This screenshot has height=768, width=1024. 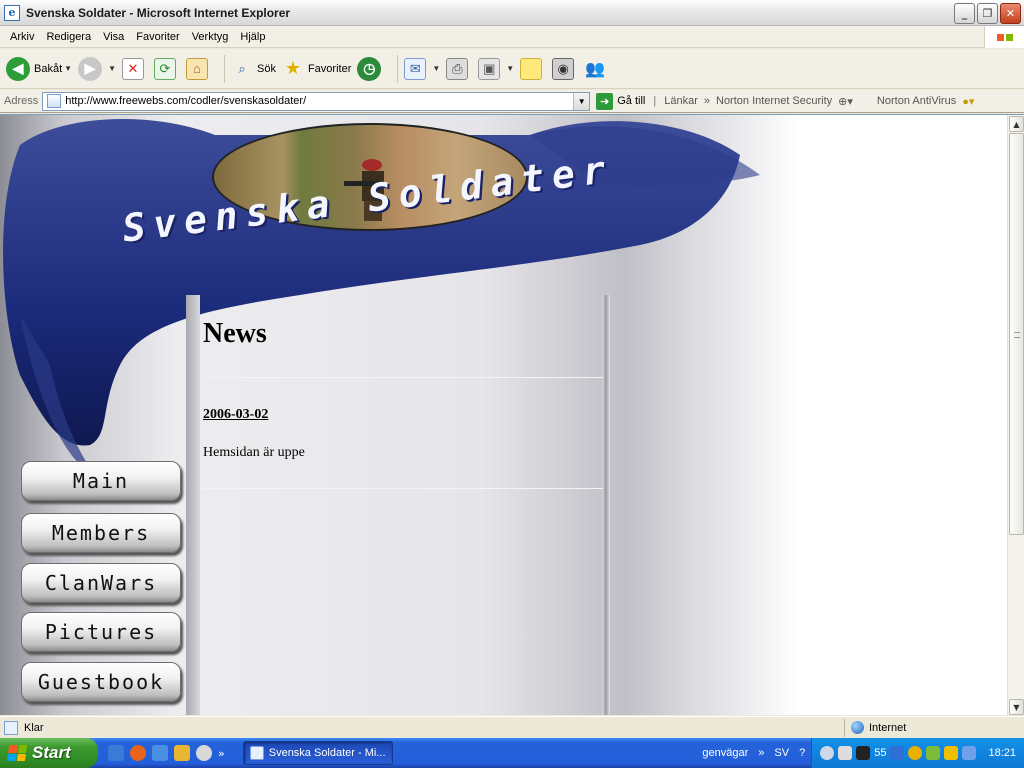 What do you see at coordinates (293, 68) in the screenshot?
I see `star-icon: ★` at bounding box center [293, 68].